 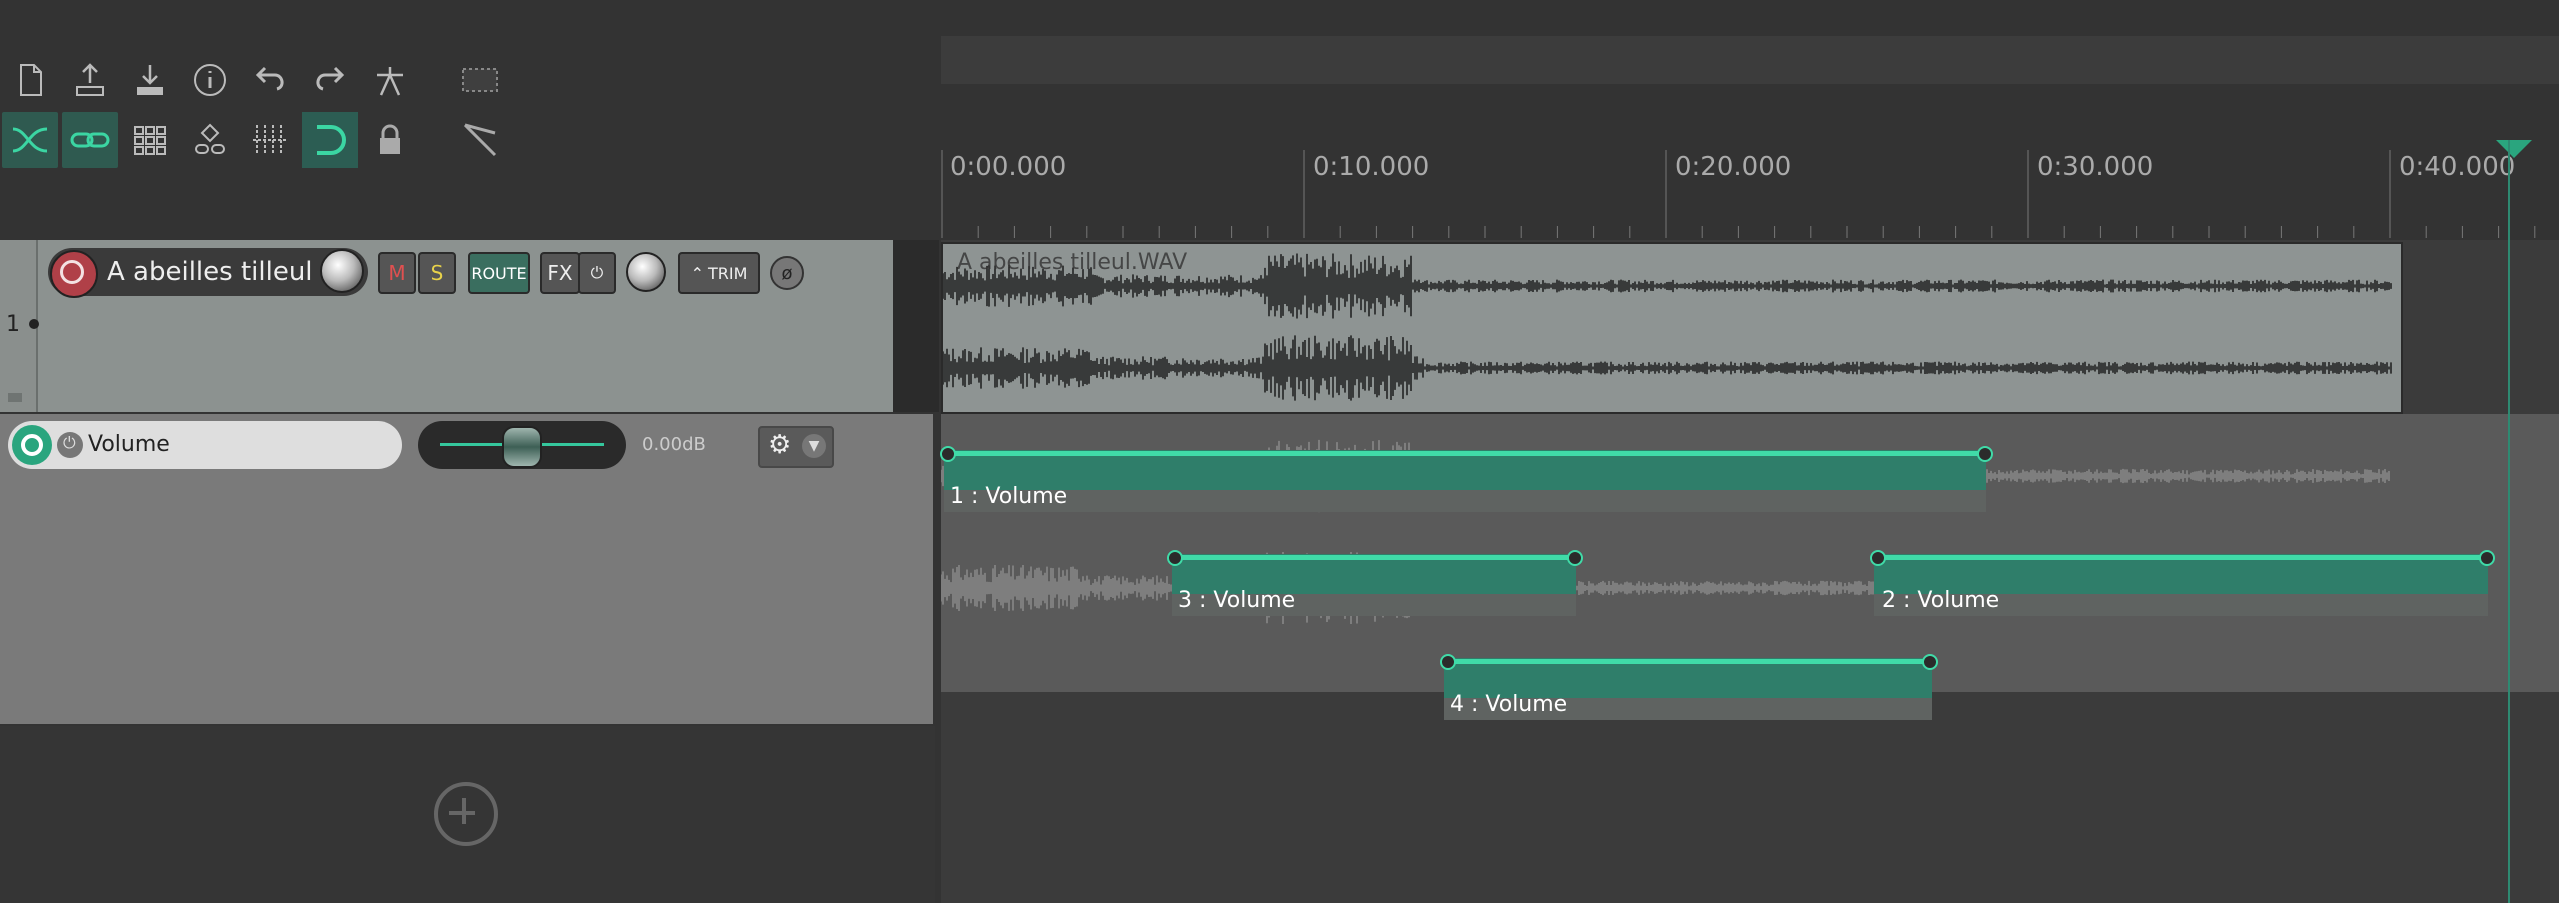 I want to click on fader-thumb, so click(x=522, y=447).